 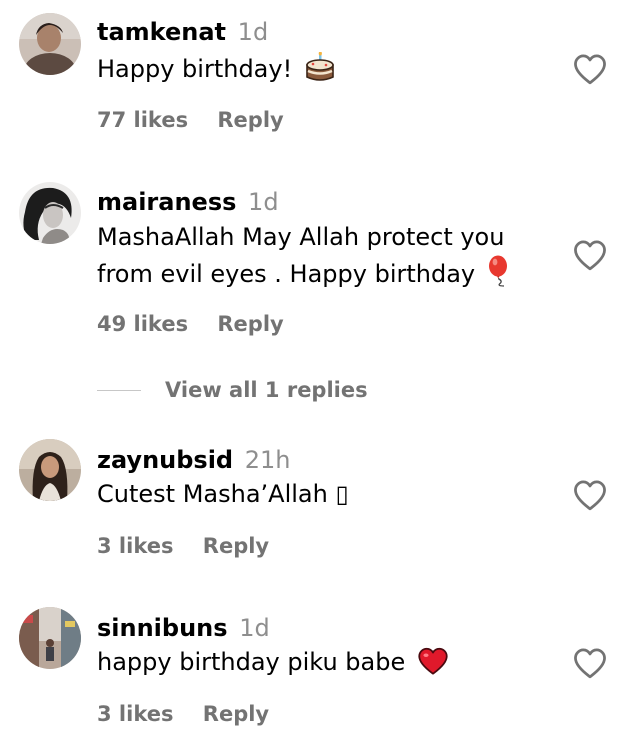 I want to click on comment-text-content: Cutest Masha’Allah ▯, so click(x=223, y=494).